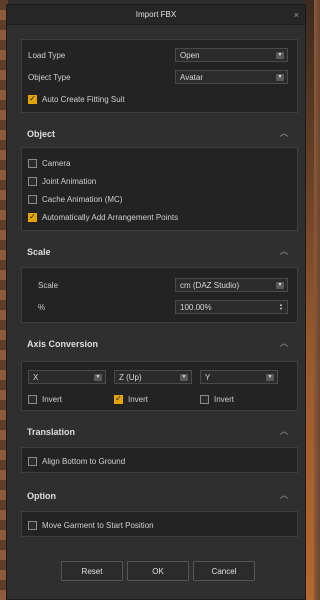  What do you see at coordinates (281, 307) in the screenshot?
I see `spinner-arrows-icon: ▲ ▼` at bounding box center [281, 307].